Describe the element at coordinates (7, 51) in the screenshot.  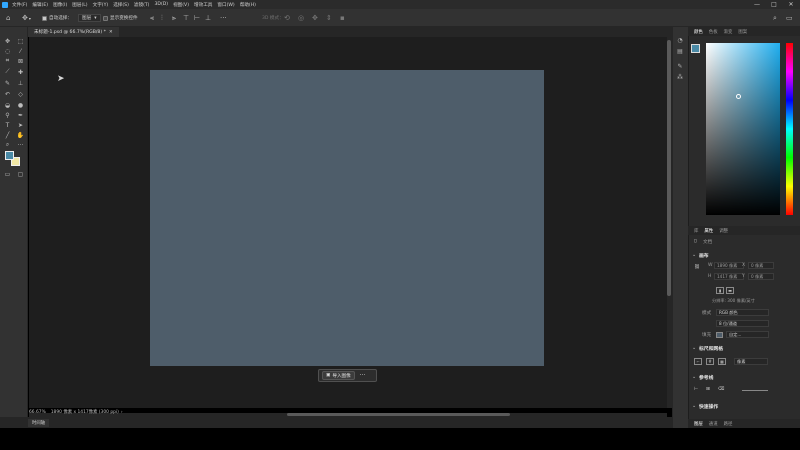
I see `lasso-tool-icon: ◌` at that location.